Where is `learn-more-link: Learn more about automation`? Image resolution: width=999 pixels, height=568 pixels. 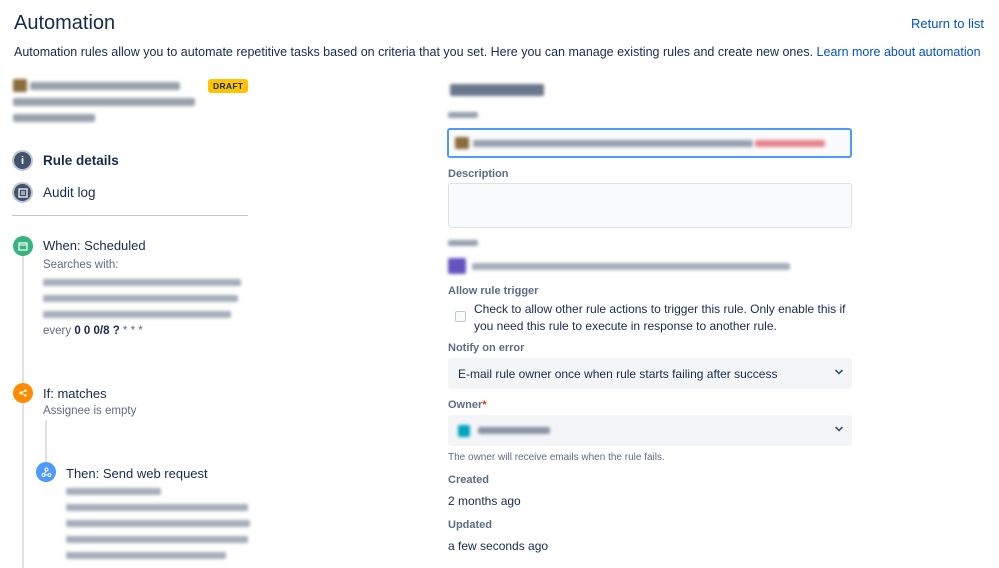 learn-more-link: Learn more about automation is located at coordinates (899, 52).